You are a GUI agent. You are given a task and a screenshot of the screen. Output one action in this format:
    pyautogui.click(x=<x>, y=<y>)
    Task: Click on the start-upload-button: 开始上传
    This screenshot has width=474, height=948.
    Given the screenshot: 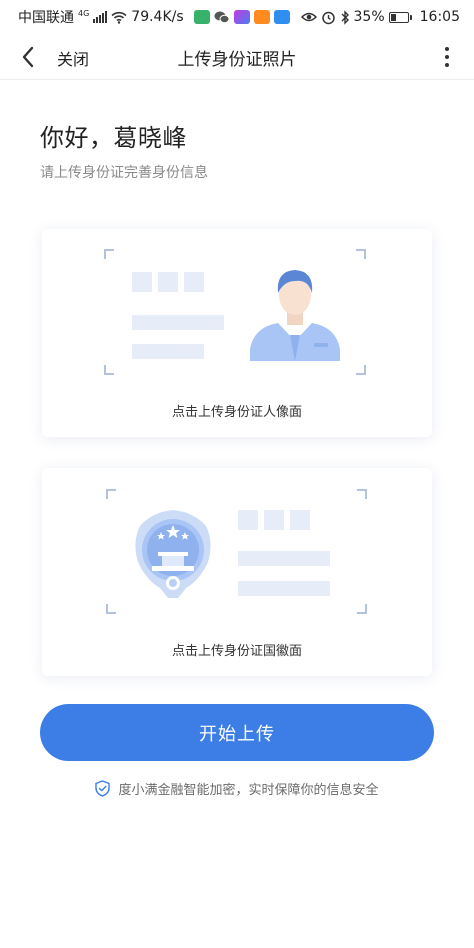 What is the action you would take?
    pyautogui.click(x=237, y=732)
    